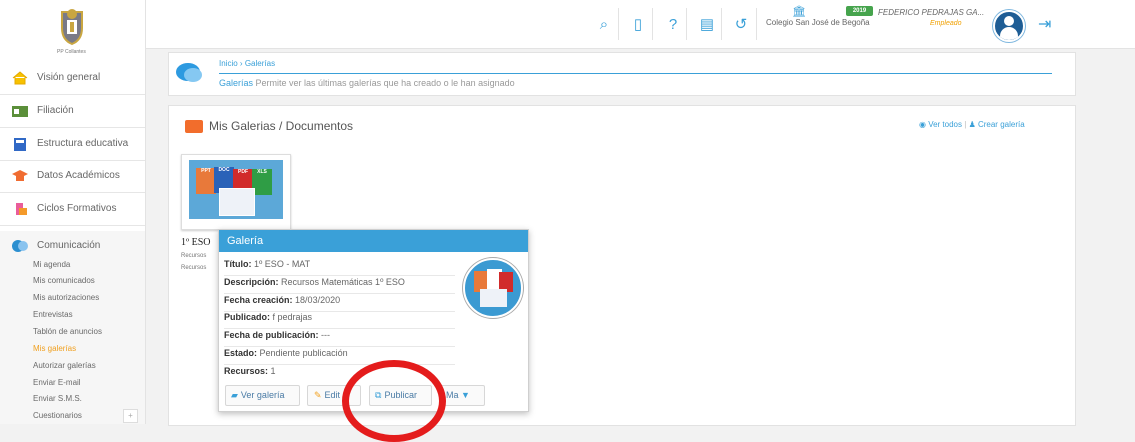 The image size is (1135, 442). I want to click on logo-area: PP Collantes, so click(73, 30).